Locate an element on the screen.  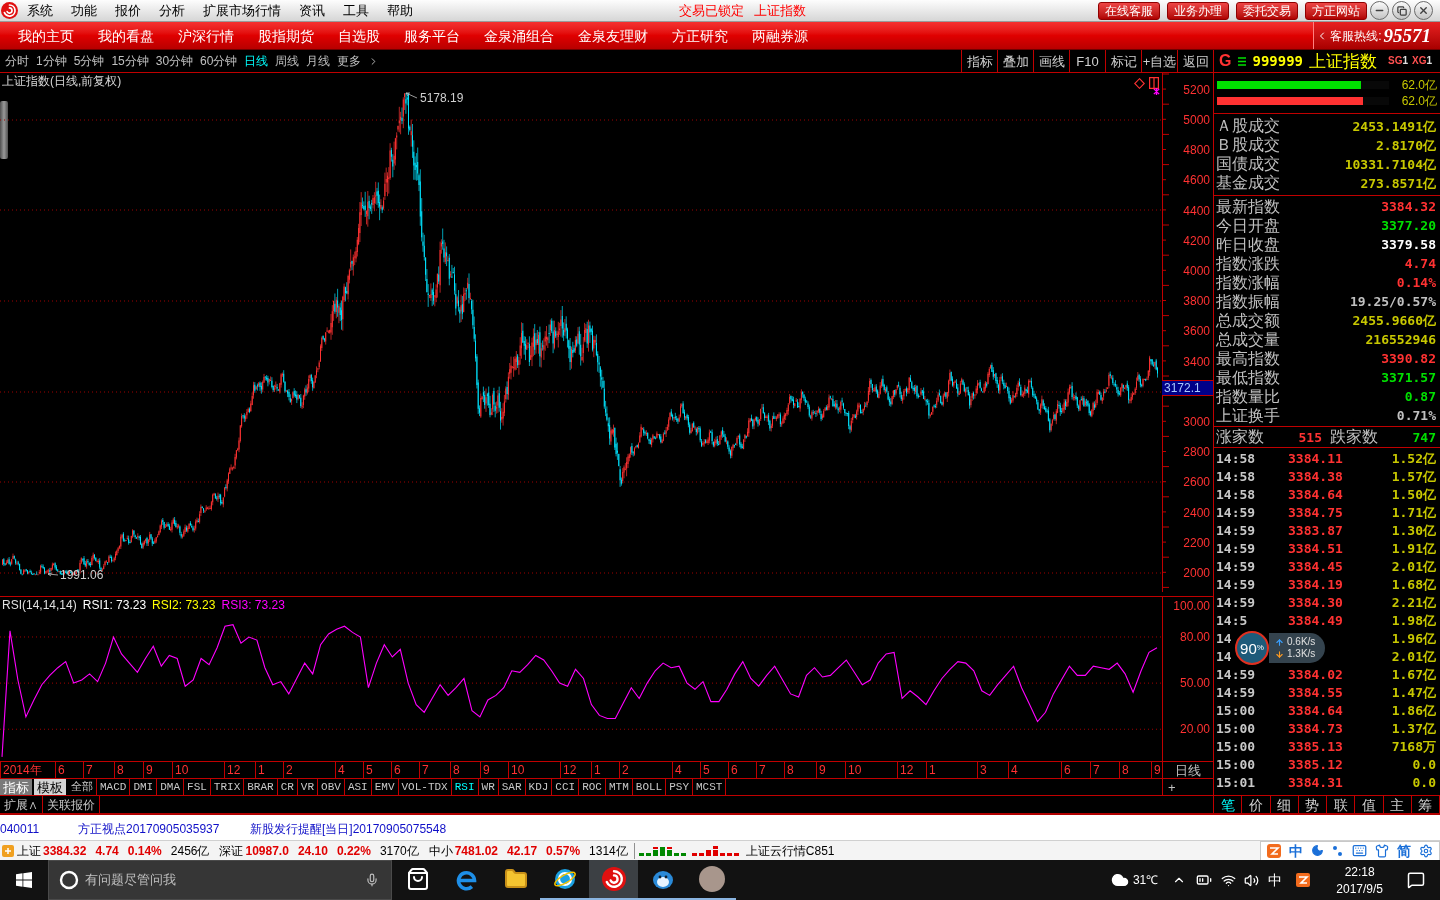
news-link: 040011 is located at coordinates (20, 828).